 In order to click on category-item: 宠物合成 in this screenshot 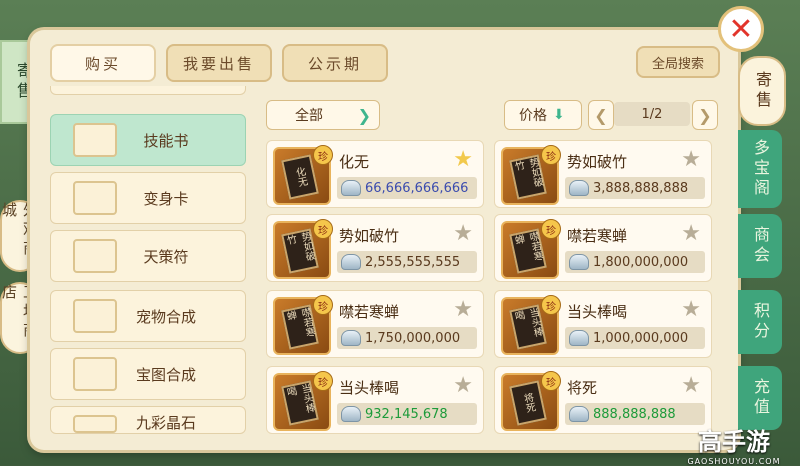, I will do `click(148, 316)`.